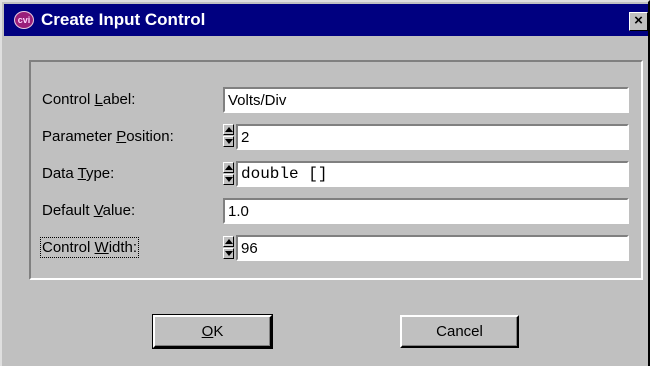 The height and width of the screenshot is (366, 650). Describe the element at coordinates (81, 173) in the screenshot. I see `accelerator-key: T` at that location.